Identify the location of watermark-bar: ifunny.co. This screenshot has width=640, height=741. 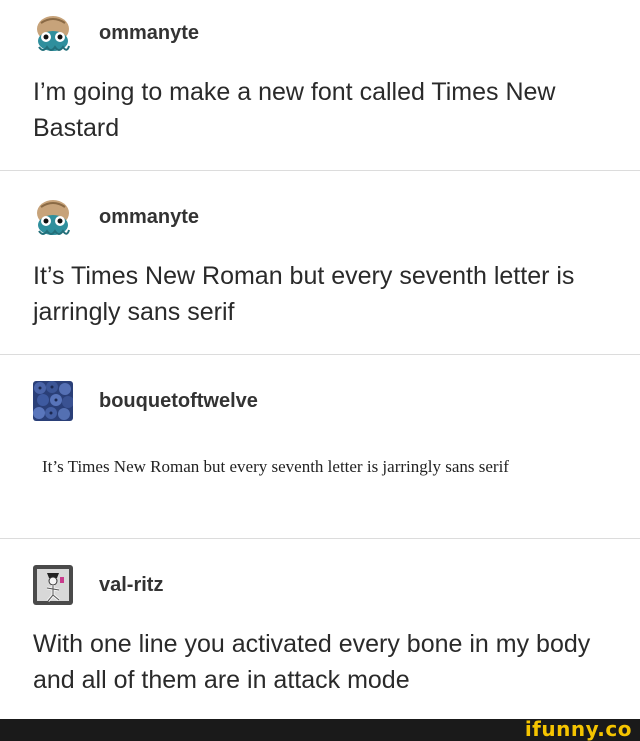
(320, 729).